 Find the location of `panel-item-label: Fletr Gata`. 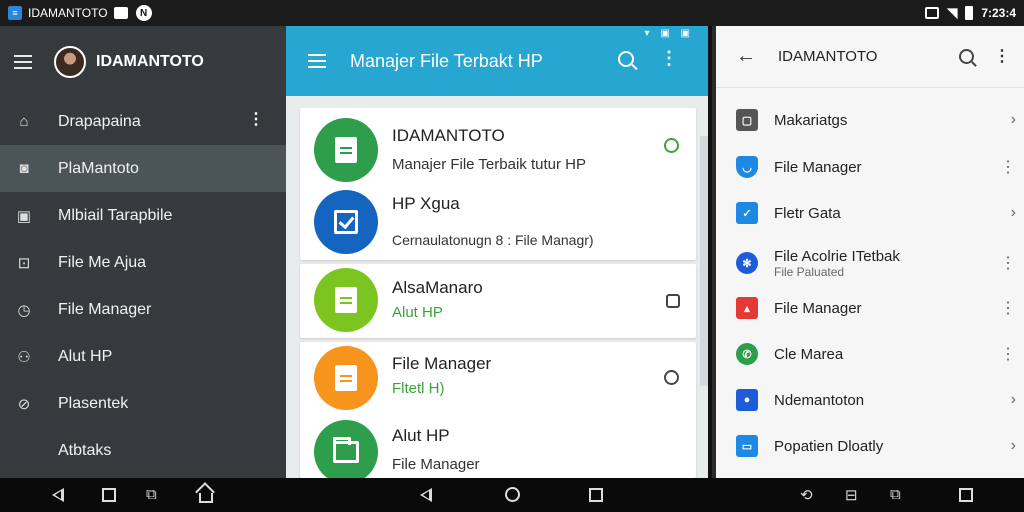

panel-item-label: Fletr Gata is located at coordinates (807, 213).